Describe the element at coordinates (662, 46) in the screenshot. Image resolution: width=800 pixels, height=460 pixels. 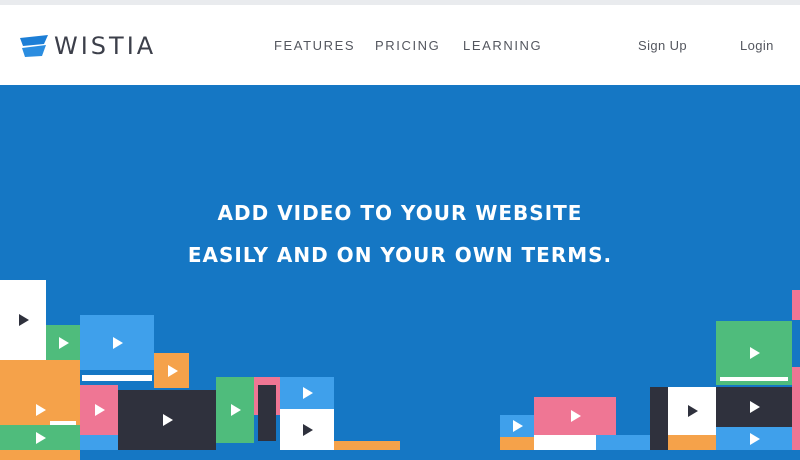
I see `sign-up-link: Sign Up` at that location.